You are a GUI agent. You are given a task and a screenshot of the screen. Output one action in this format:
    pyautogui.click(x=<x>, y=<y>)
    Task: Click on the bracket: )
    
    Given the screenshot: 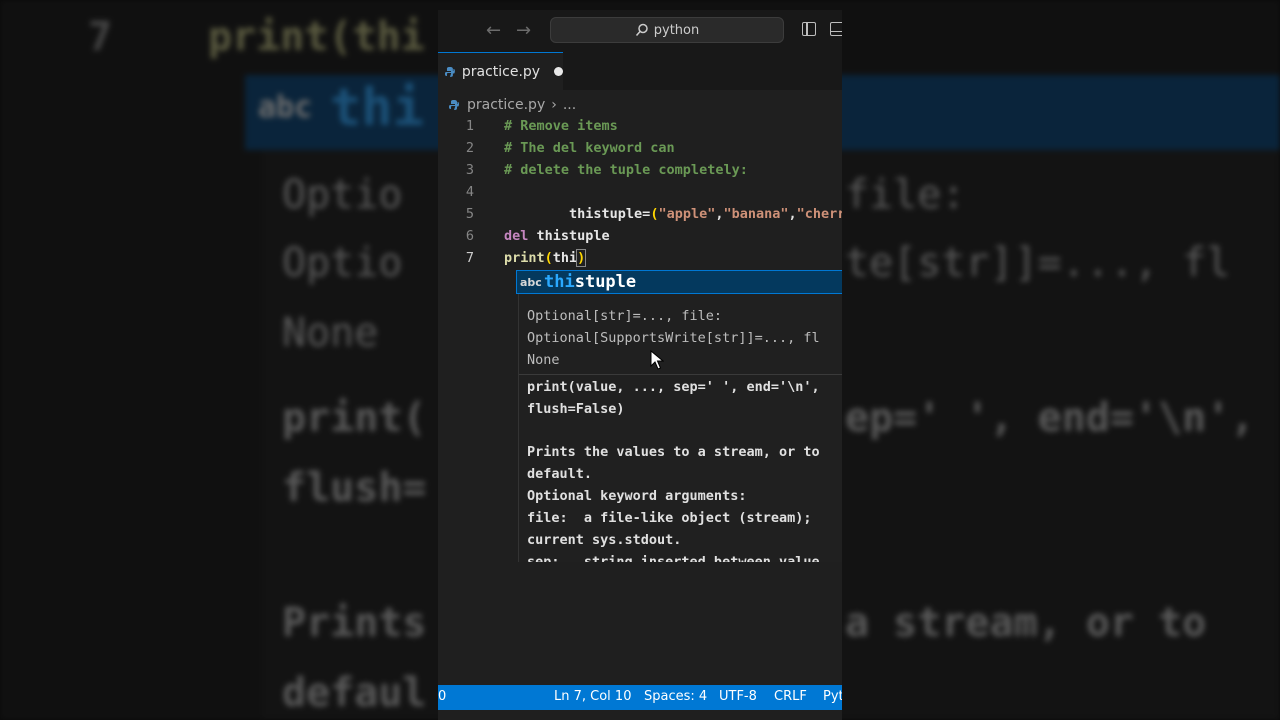 What is the action you would take?
    pyautogui.click(x=581, y=258)
    